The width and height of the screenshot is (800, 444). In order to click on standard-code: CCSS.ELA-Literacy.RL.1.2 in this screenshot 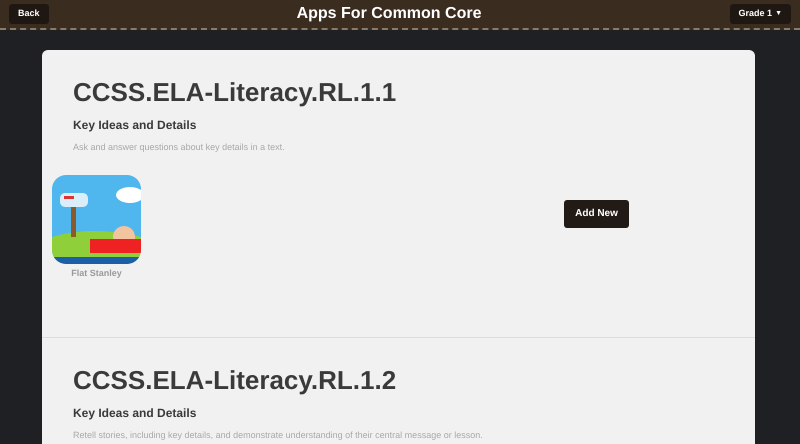, I will do `click(235, 380)`.